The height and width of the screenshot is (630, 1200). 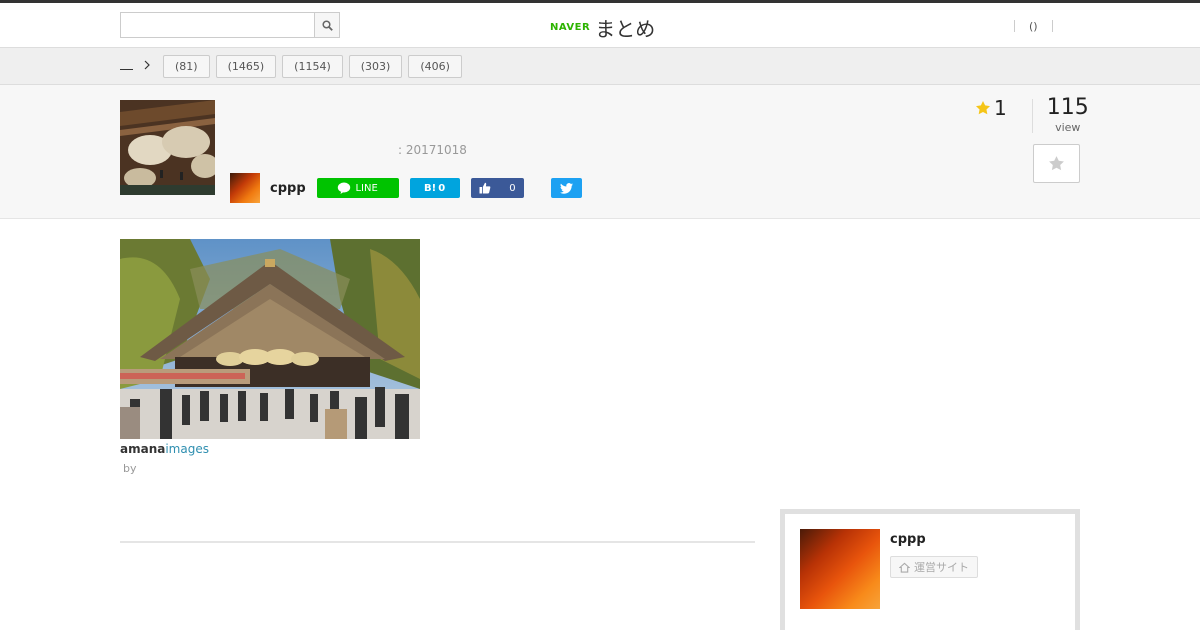 I want to click on category-chip: (81), so click(x=186, y=66).